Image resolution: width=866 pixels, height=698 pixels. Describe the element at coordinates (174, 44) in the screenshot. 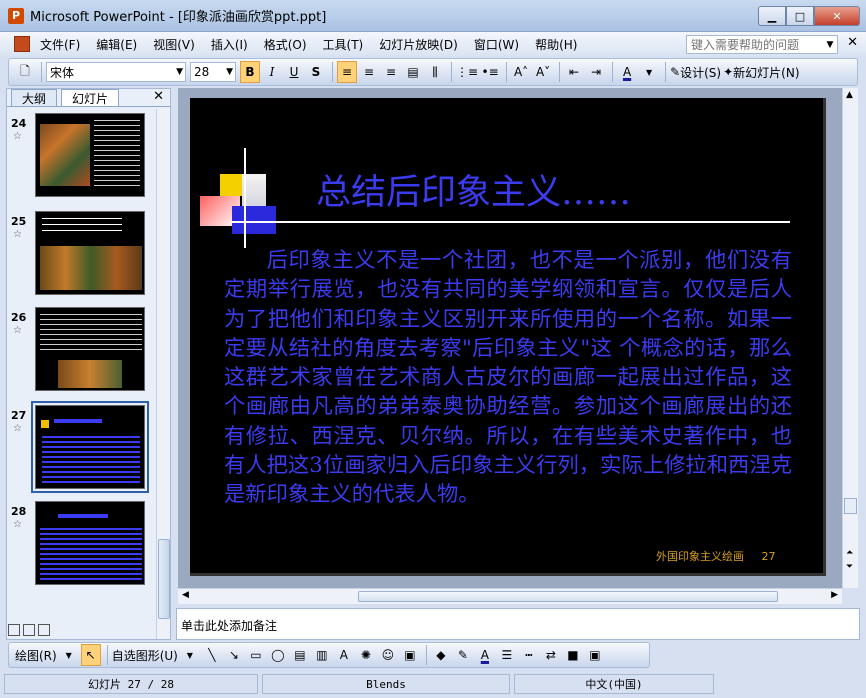

I see `menu-view: 视图(V)` at that location.